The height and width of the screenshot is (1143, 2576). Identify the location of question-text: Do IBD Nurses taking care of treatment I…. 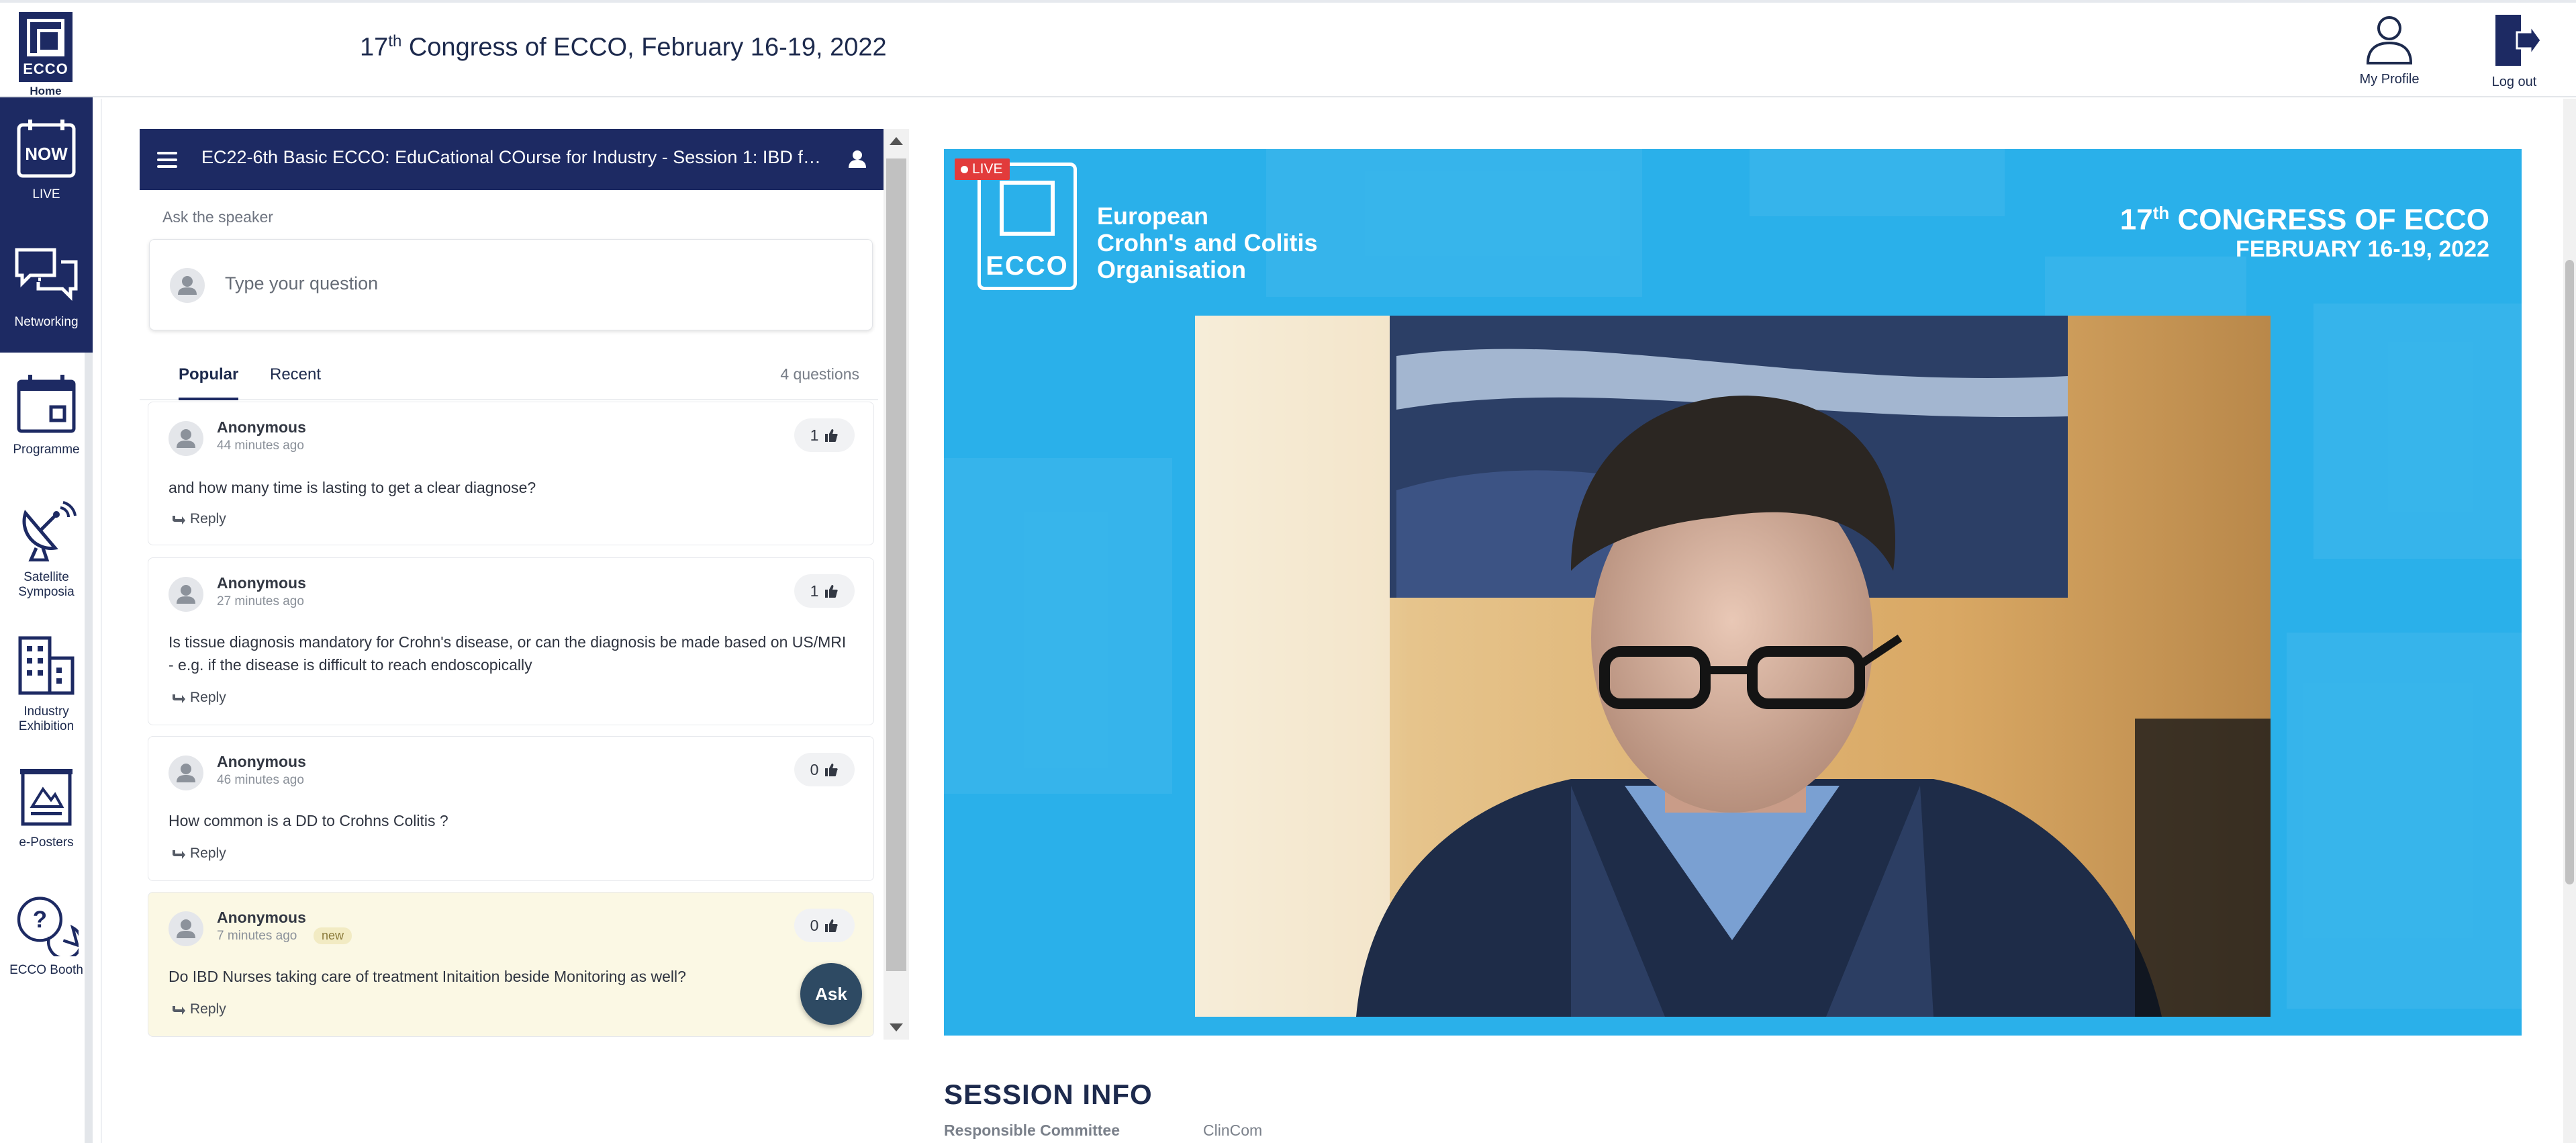
(427, 976).